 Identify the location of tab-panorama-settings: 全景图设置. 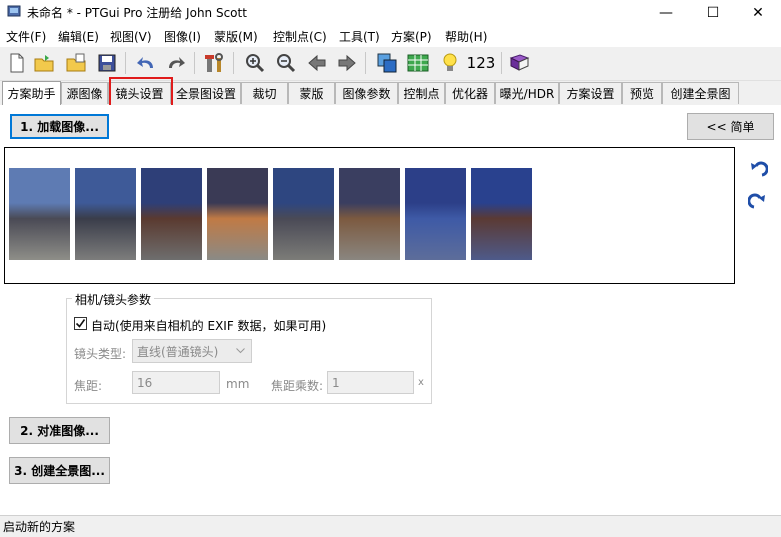
(206, 93).